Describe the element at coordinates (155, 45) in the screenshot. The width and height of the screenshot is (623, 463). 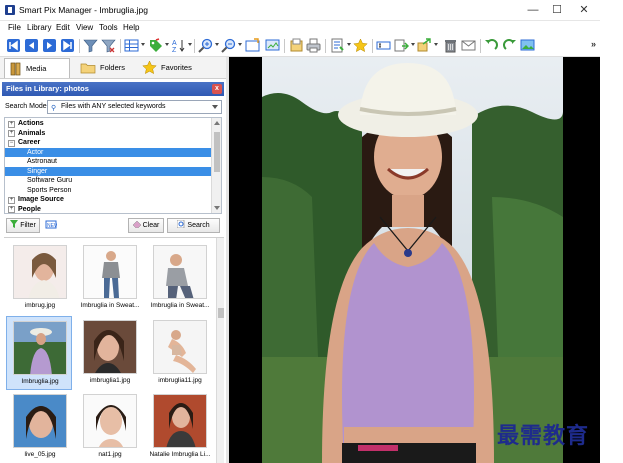
I see `tag-icon` at that location.